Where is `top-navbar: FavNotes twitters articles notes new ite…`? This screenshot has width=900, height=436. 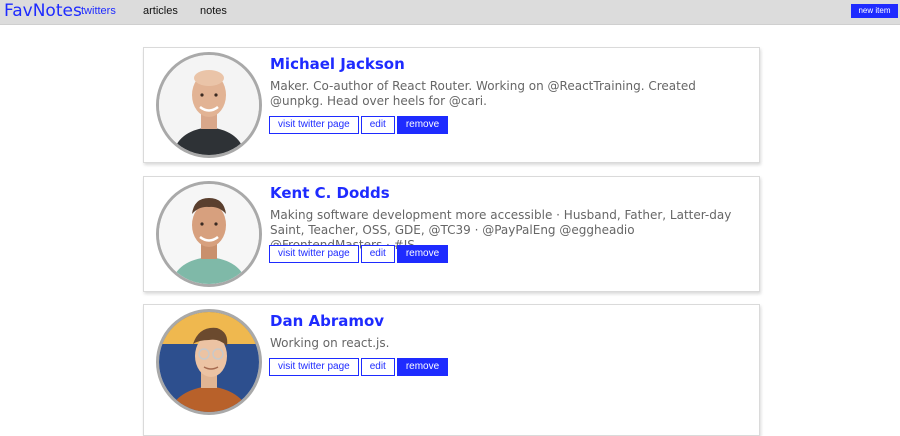
top-navbar: FavNotes twitters articles notes new ite… is located at coordinates (450, 12).